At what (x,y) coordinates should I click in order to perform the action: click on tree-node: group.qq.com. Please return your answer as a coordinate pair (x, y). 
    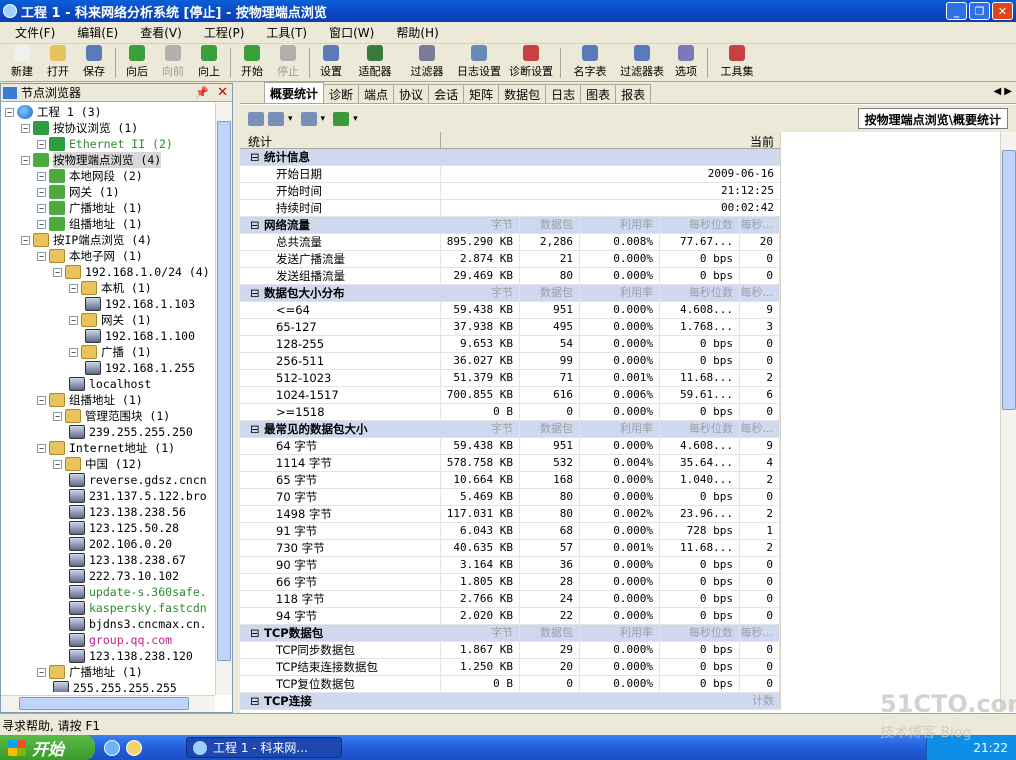
    Looking at the image, I should click on (120, 640).